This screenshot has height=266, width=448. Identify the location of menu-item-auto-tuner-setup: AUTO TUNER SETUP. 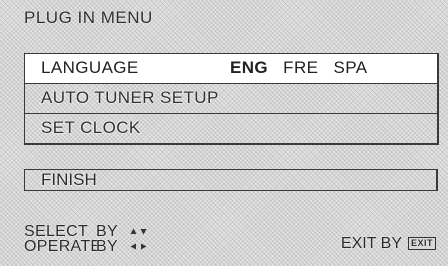
(232, 99).